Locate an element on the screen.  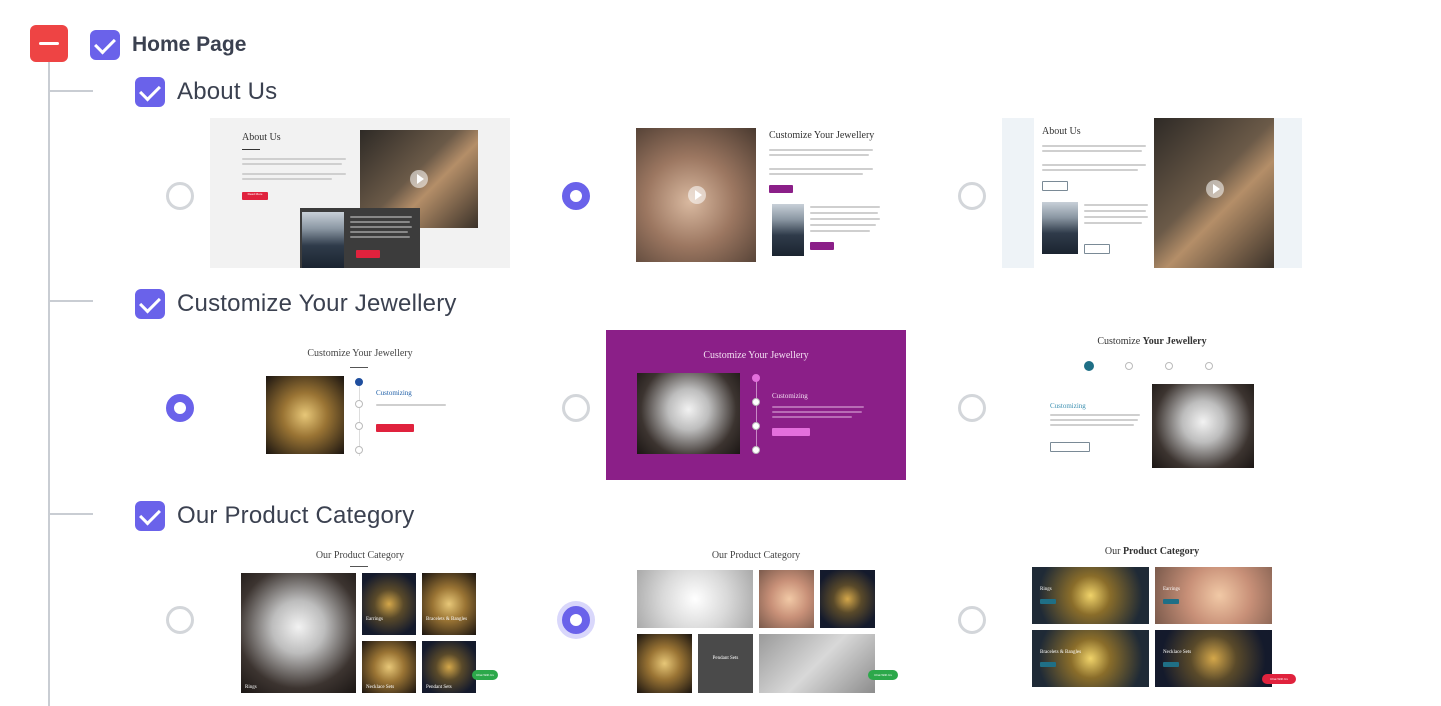
hands-photo is located at coordinates (696, 195).